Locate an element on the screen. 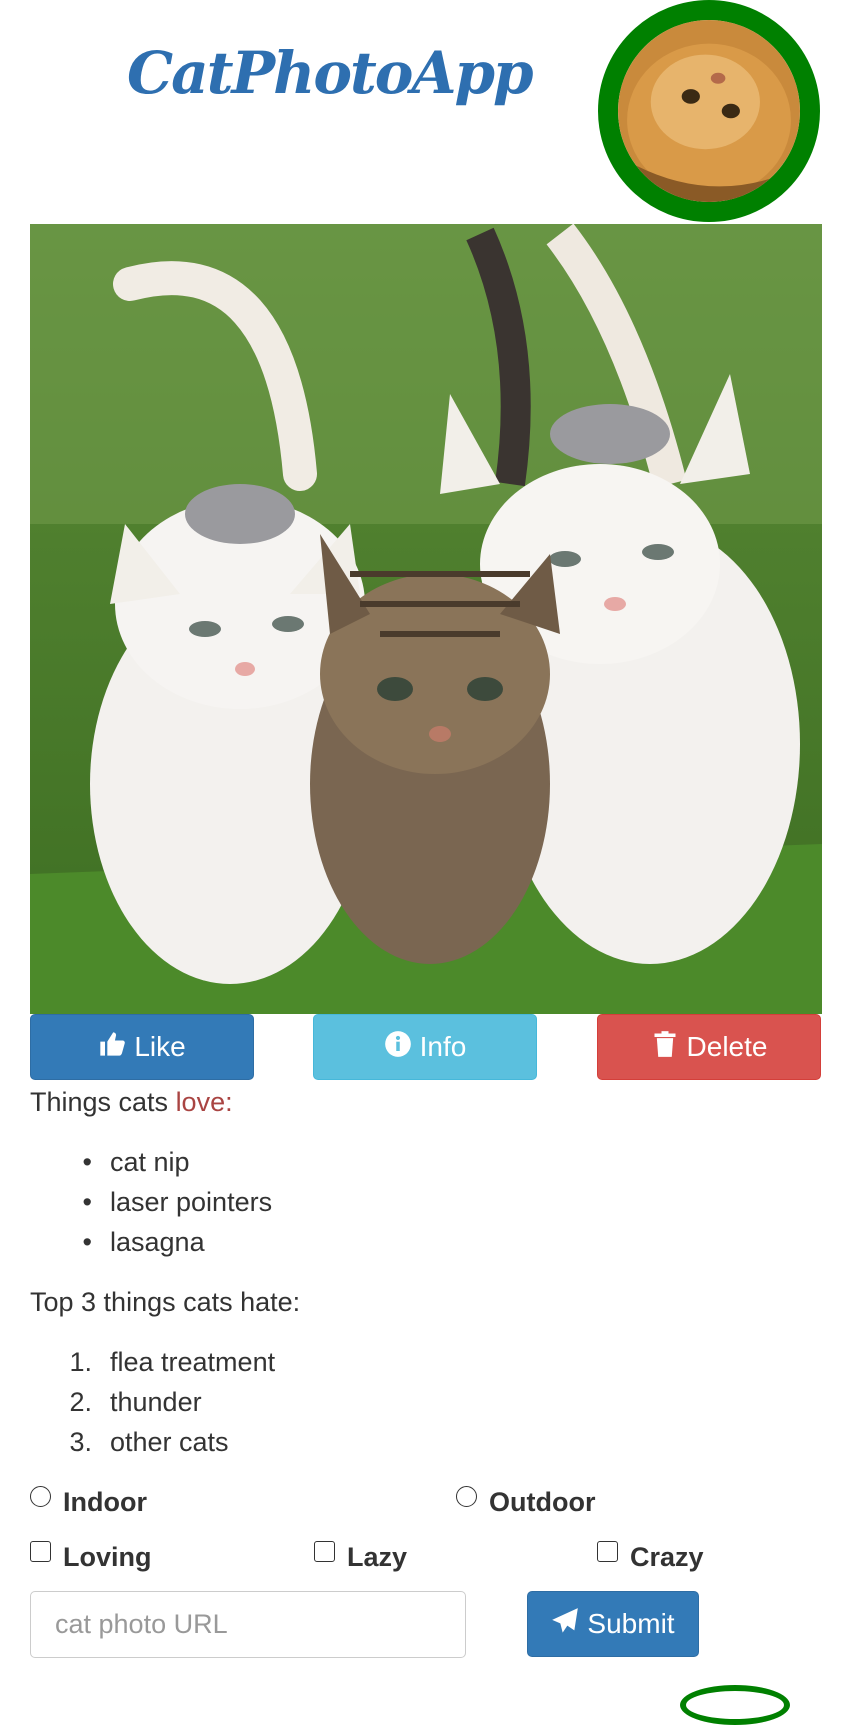 The height and width of the screenshot is (1725, 850). trash-icon is located at coordinates (665, 1047).